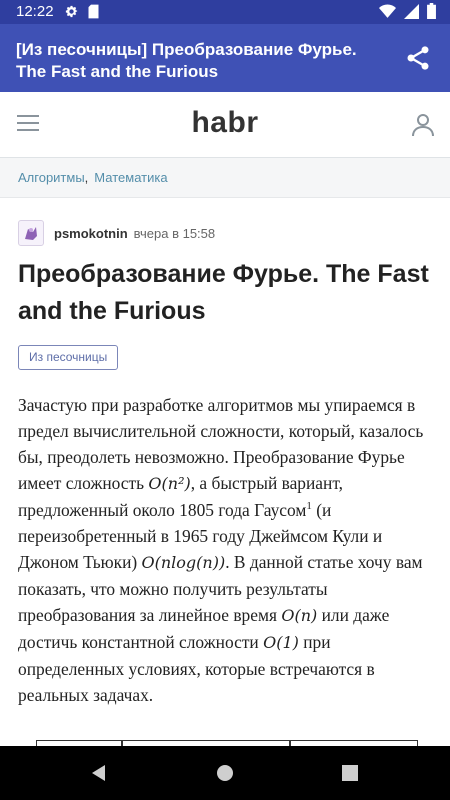 The width and height of the screenshot is (450, 800). I want to click on status-bar: 12:22, so click(225, 12).